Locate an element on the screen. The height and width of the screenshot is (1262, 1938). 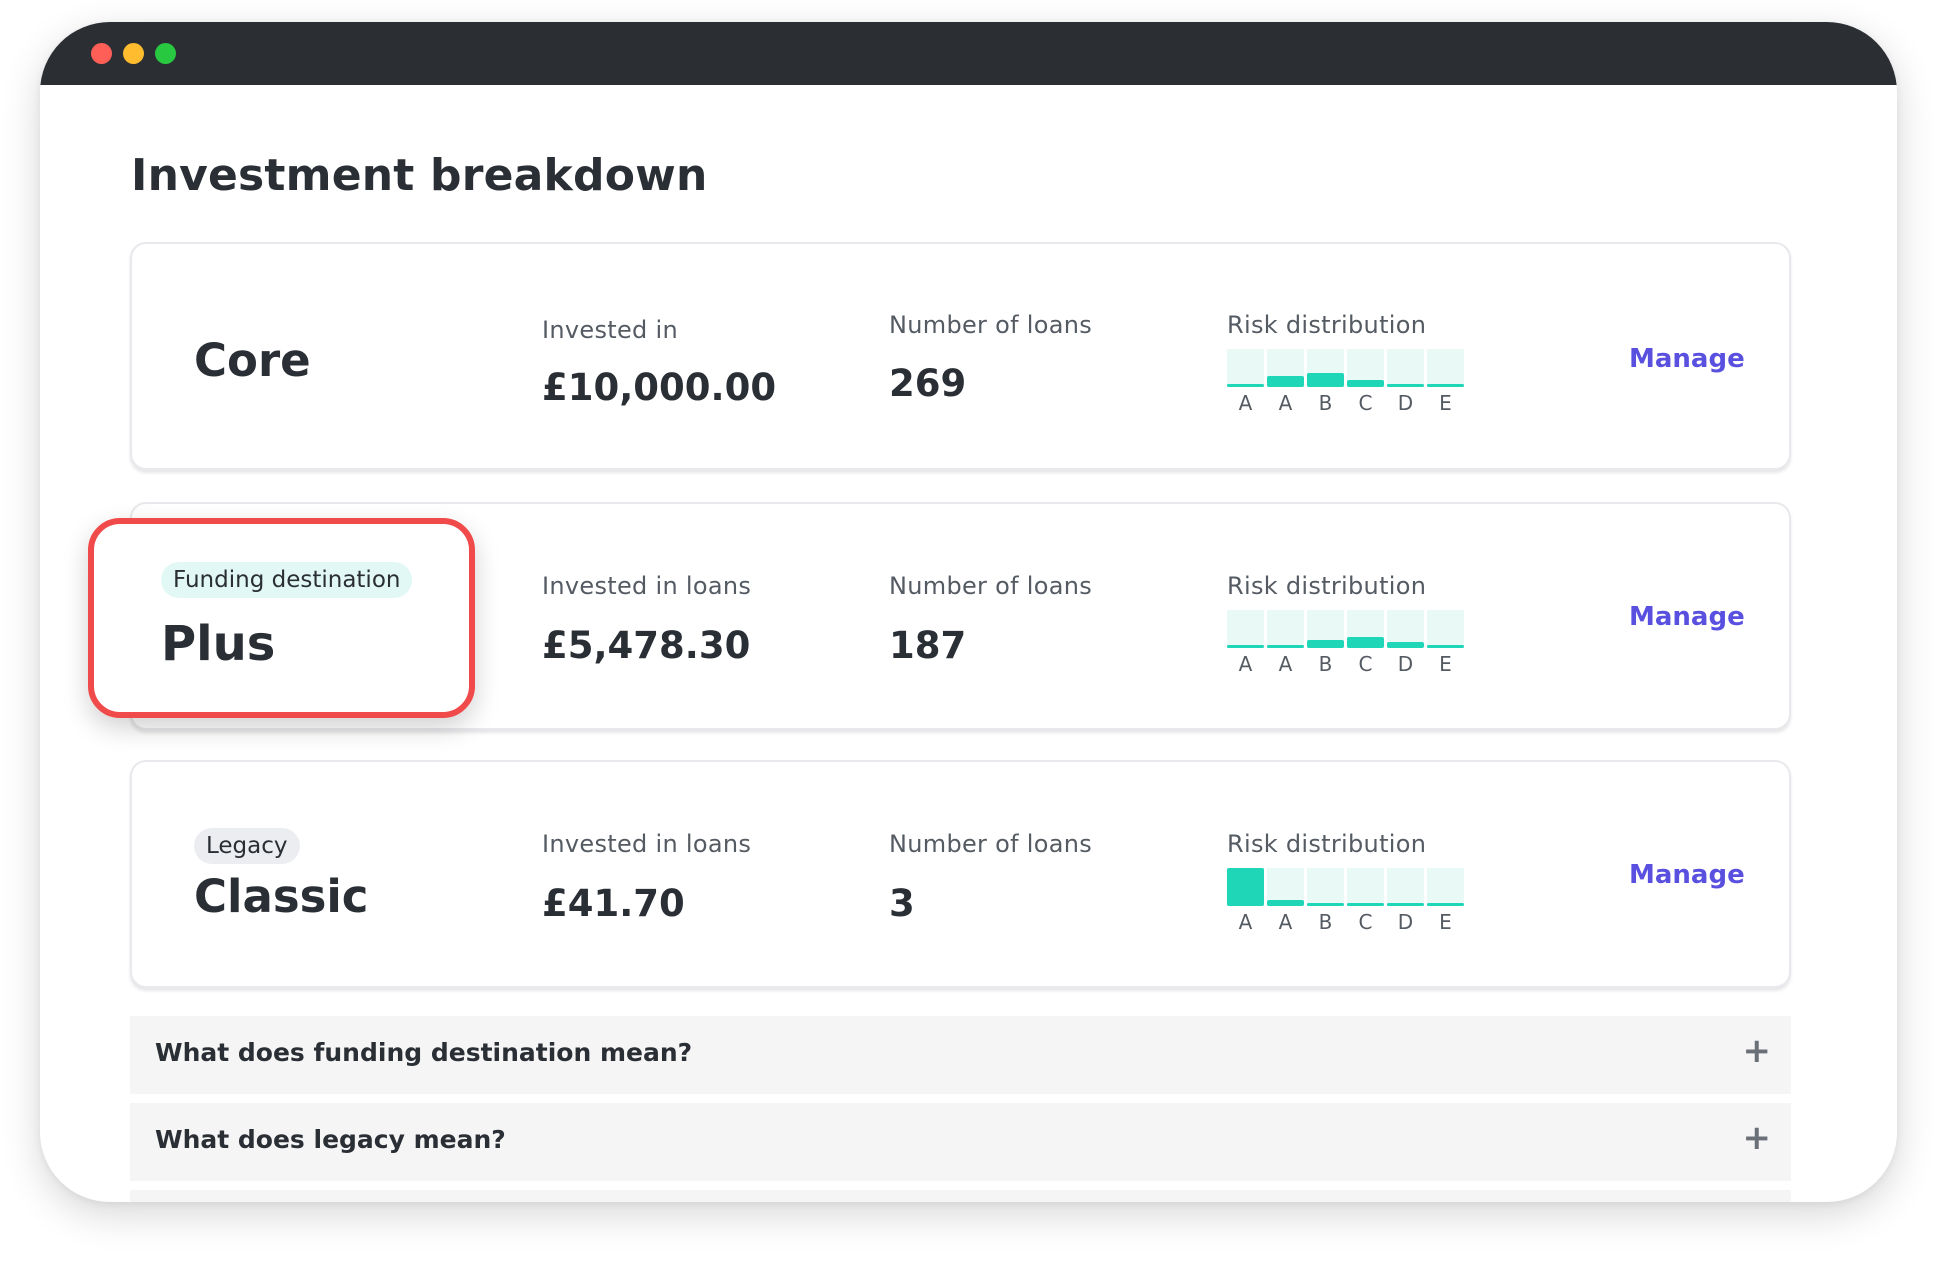
loans-value: 269 is located at coordinates (928, 383).